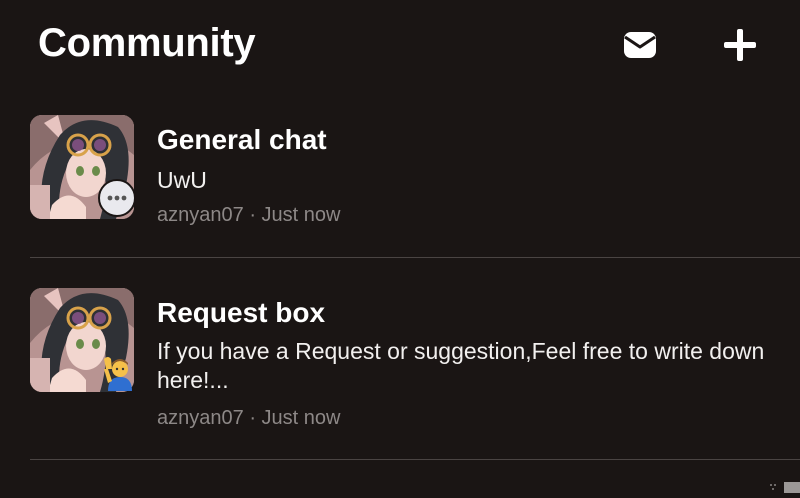 The height and width of the screenshot is (498, 800). I want to click on page-title: Community, so click(147, 43).